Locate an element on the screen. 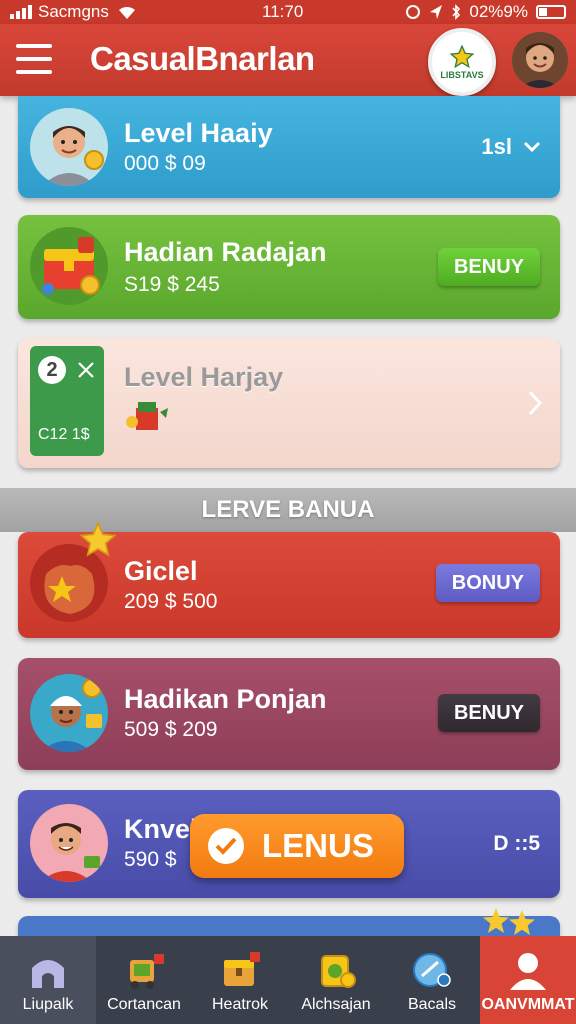 Image resolution: width=576 pixels, height=1024 pixels. card-subtitle: 509 $ 209 is located at coordinates (171, 729).